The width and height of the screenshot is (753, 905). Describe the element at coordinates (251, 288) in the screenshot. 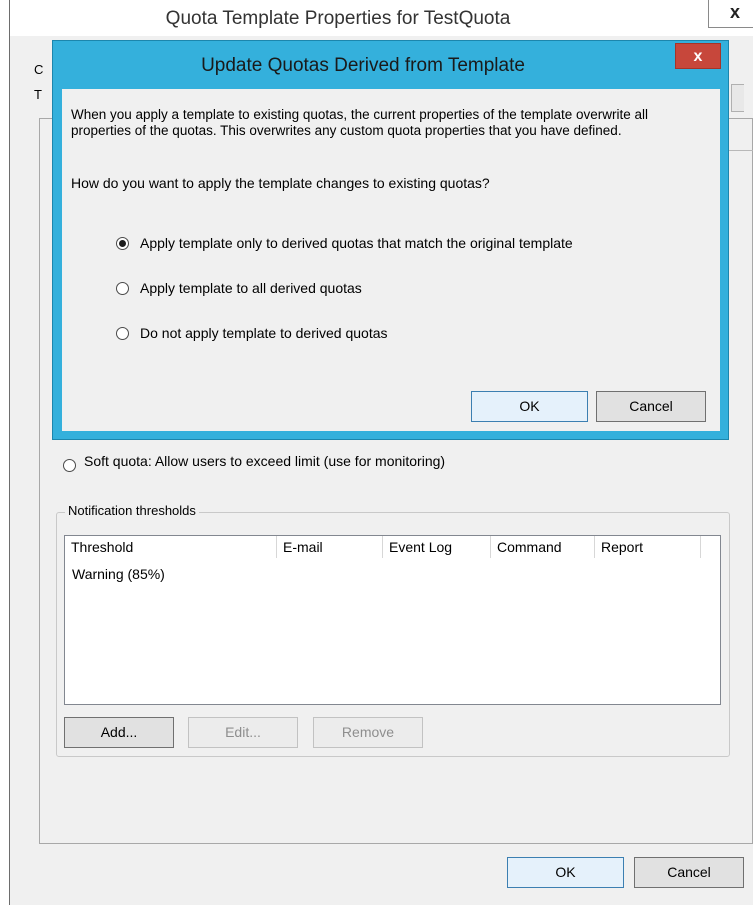

I see `option-label: Apply template to all derived quotas` at that location.